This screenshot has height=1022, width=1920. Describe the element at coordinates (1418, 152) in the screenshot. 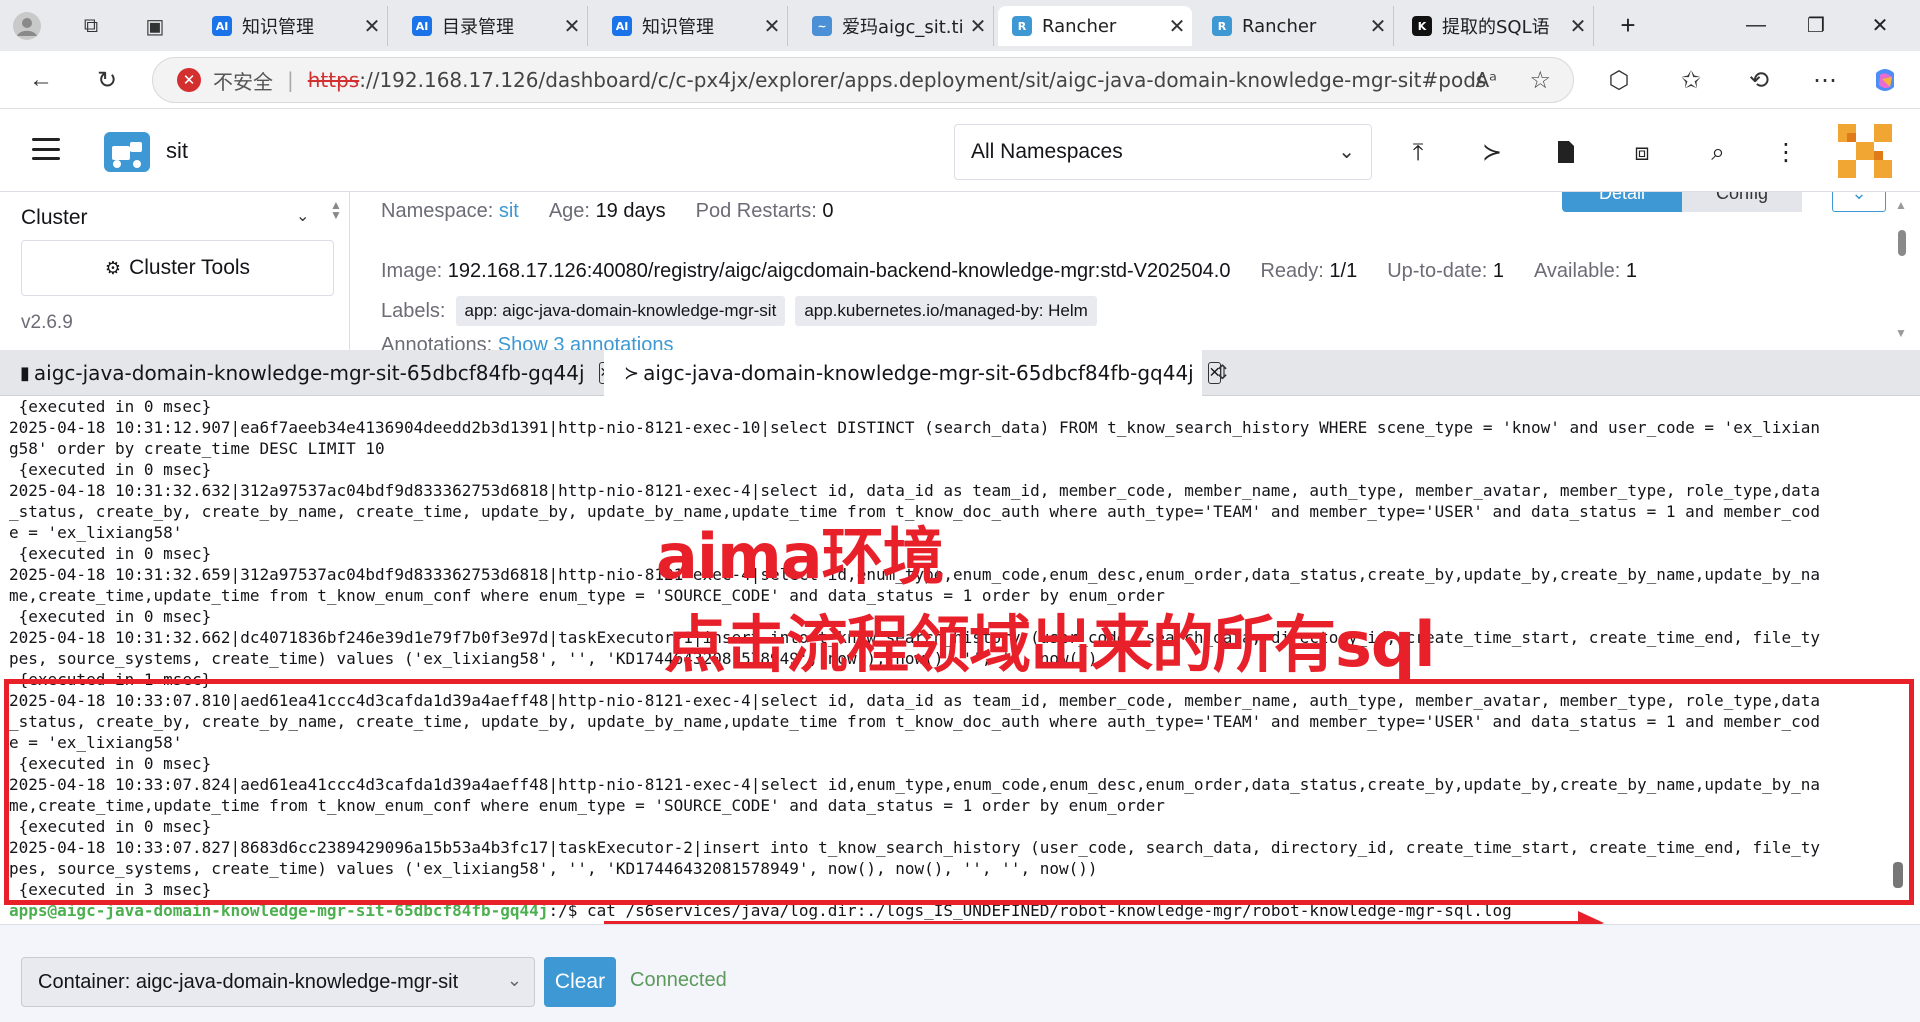

I see `upload-icon: ⤒` at that location.